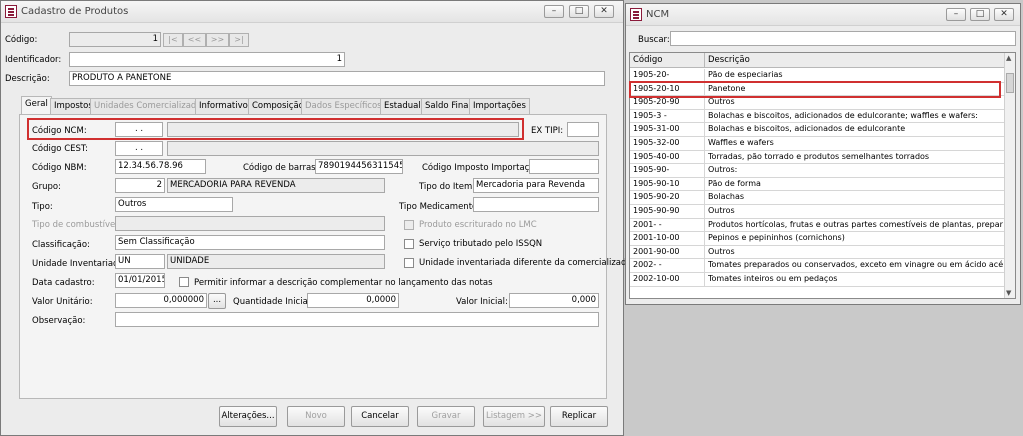 The width and height of the screenshot is (1023, 436). I want to click on last-record-button: >|, so click(239, 40).